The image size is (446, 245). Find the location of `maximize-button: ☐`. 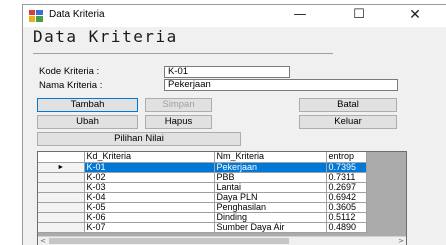

maximize-button: ☐ is located at coordinates (359, 16).